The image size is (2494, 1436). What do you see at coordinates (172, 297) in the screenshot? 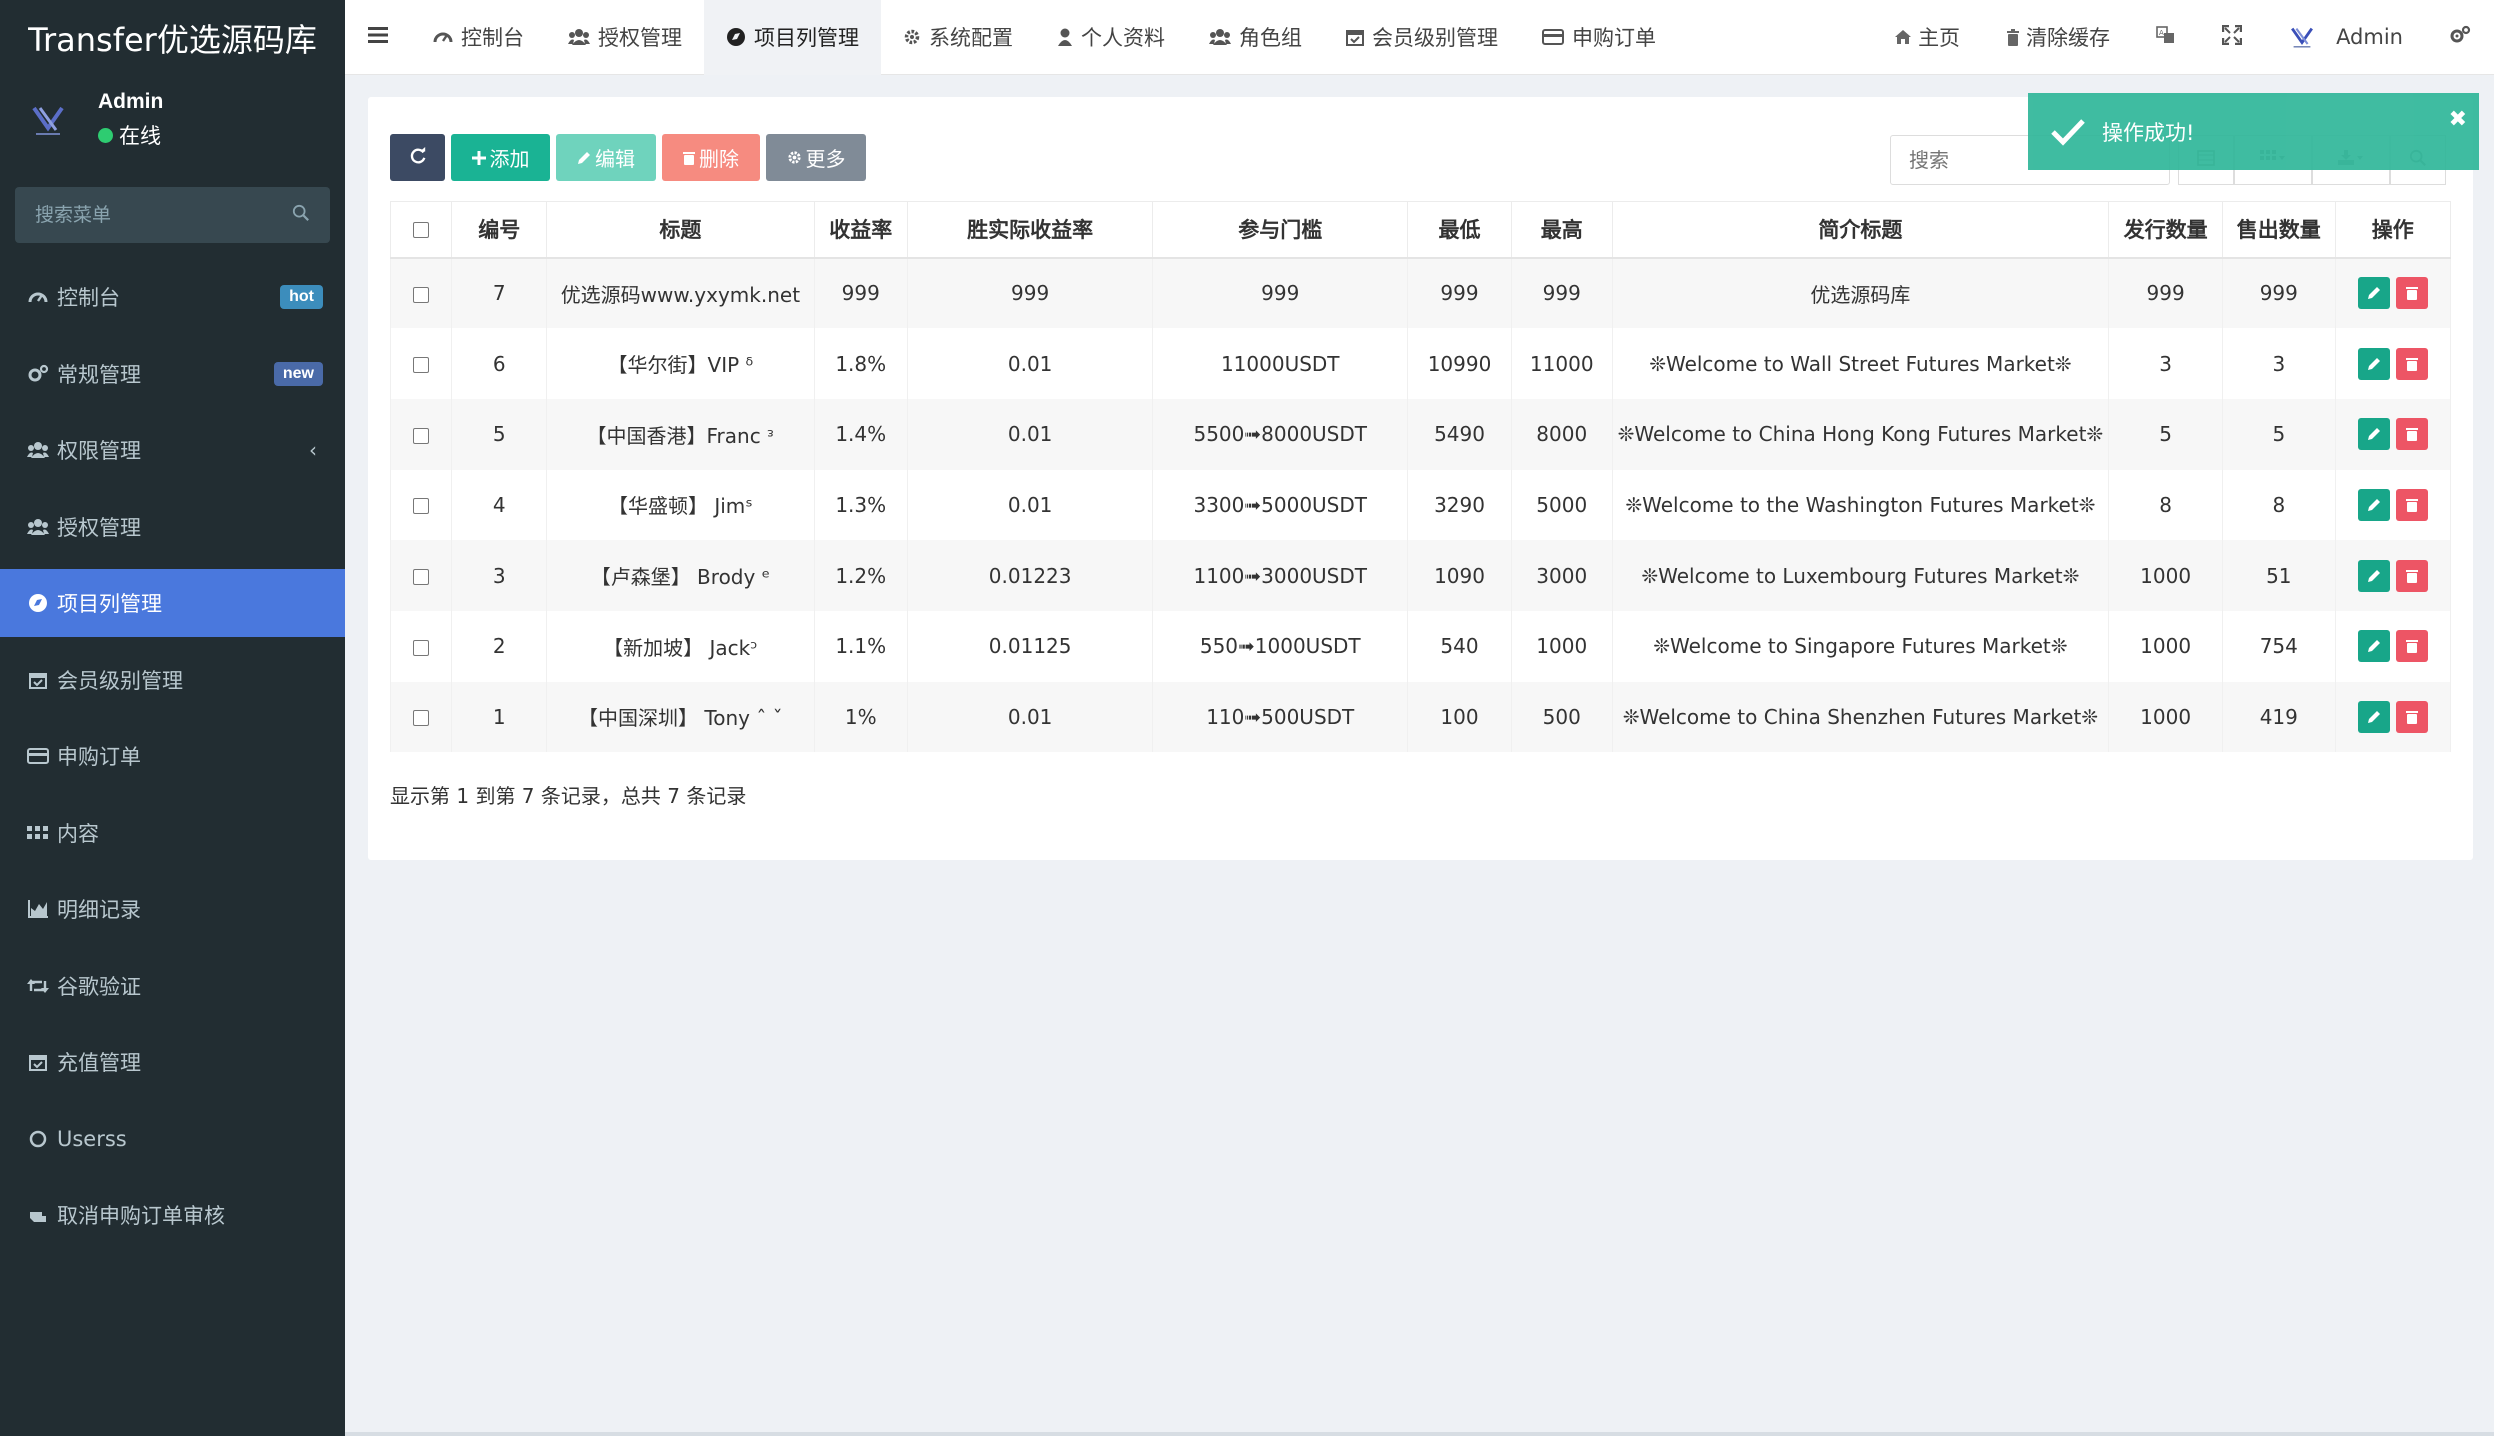
I see `sidebar-item-0: 控制台 hot` at bounding box center [172, 297].